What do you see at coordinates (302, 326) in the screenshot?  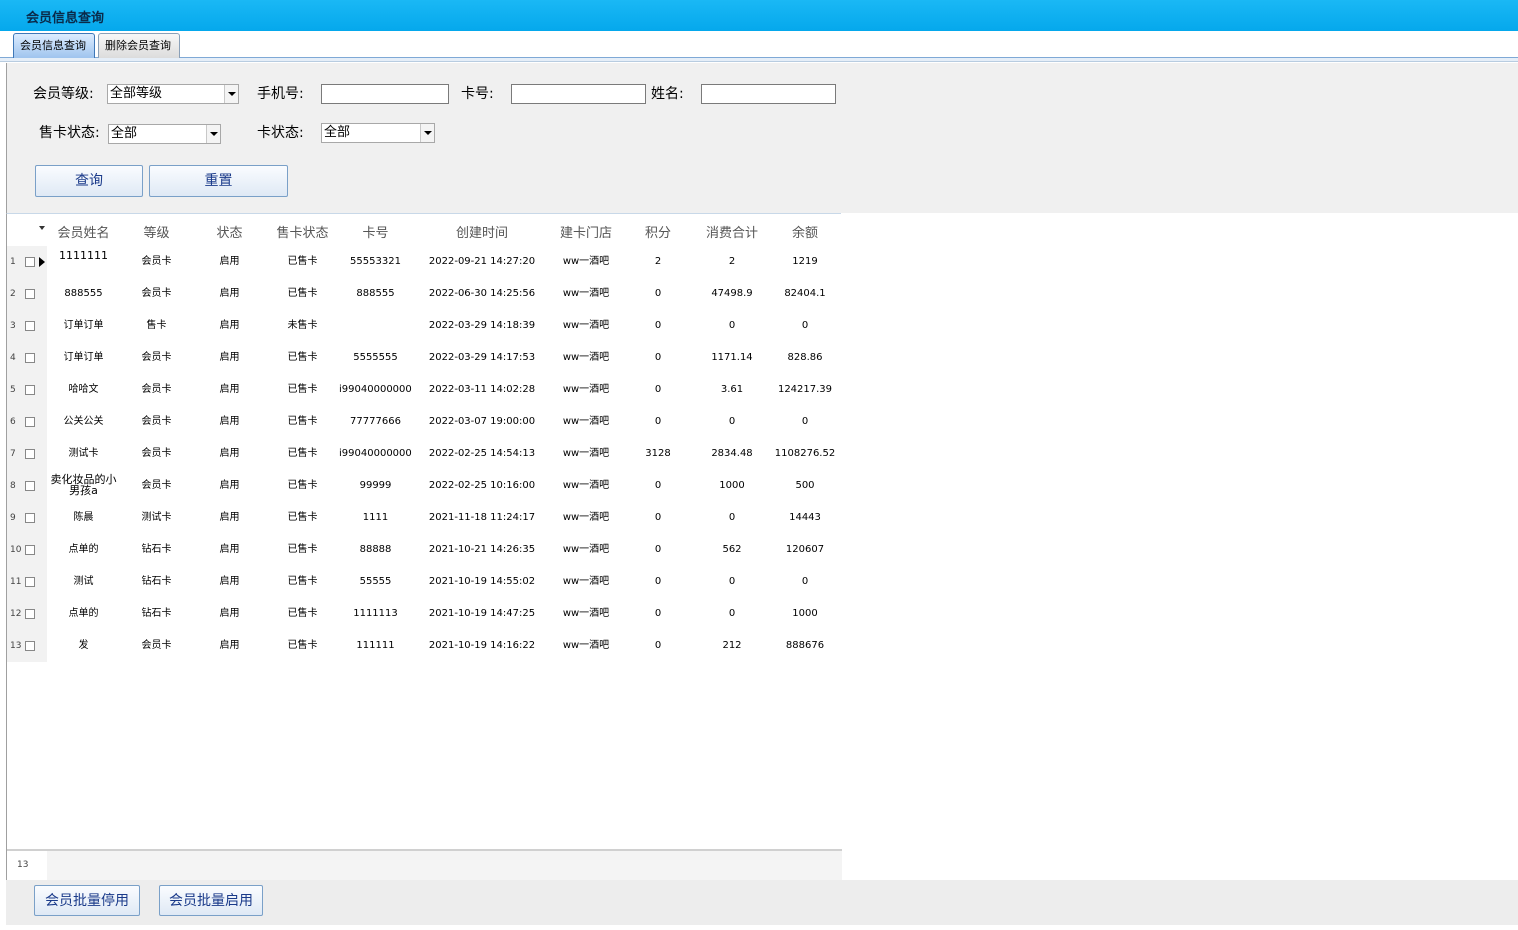 I see `sale-status-cell: 未售卡` at bounding box center [302, 326].